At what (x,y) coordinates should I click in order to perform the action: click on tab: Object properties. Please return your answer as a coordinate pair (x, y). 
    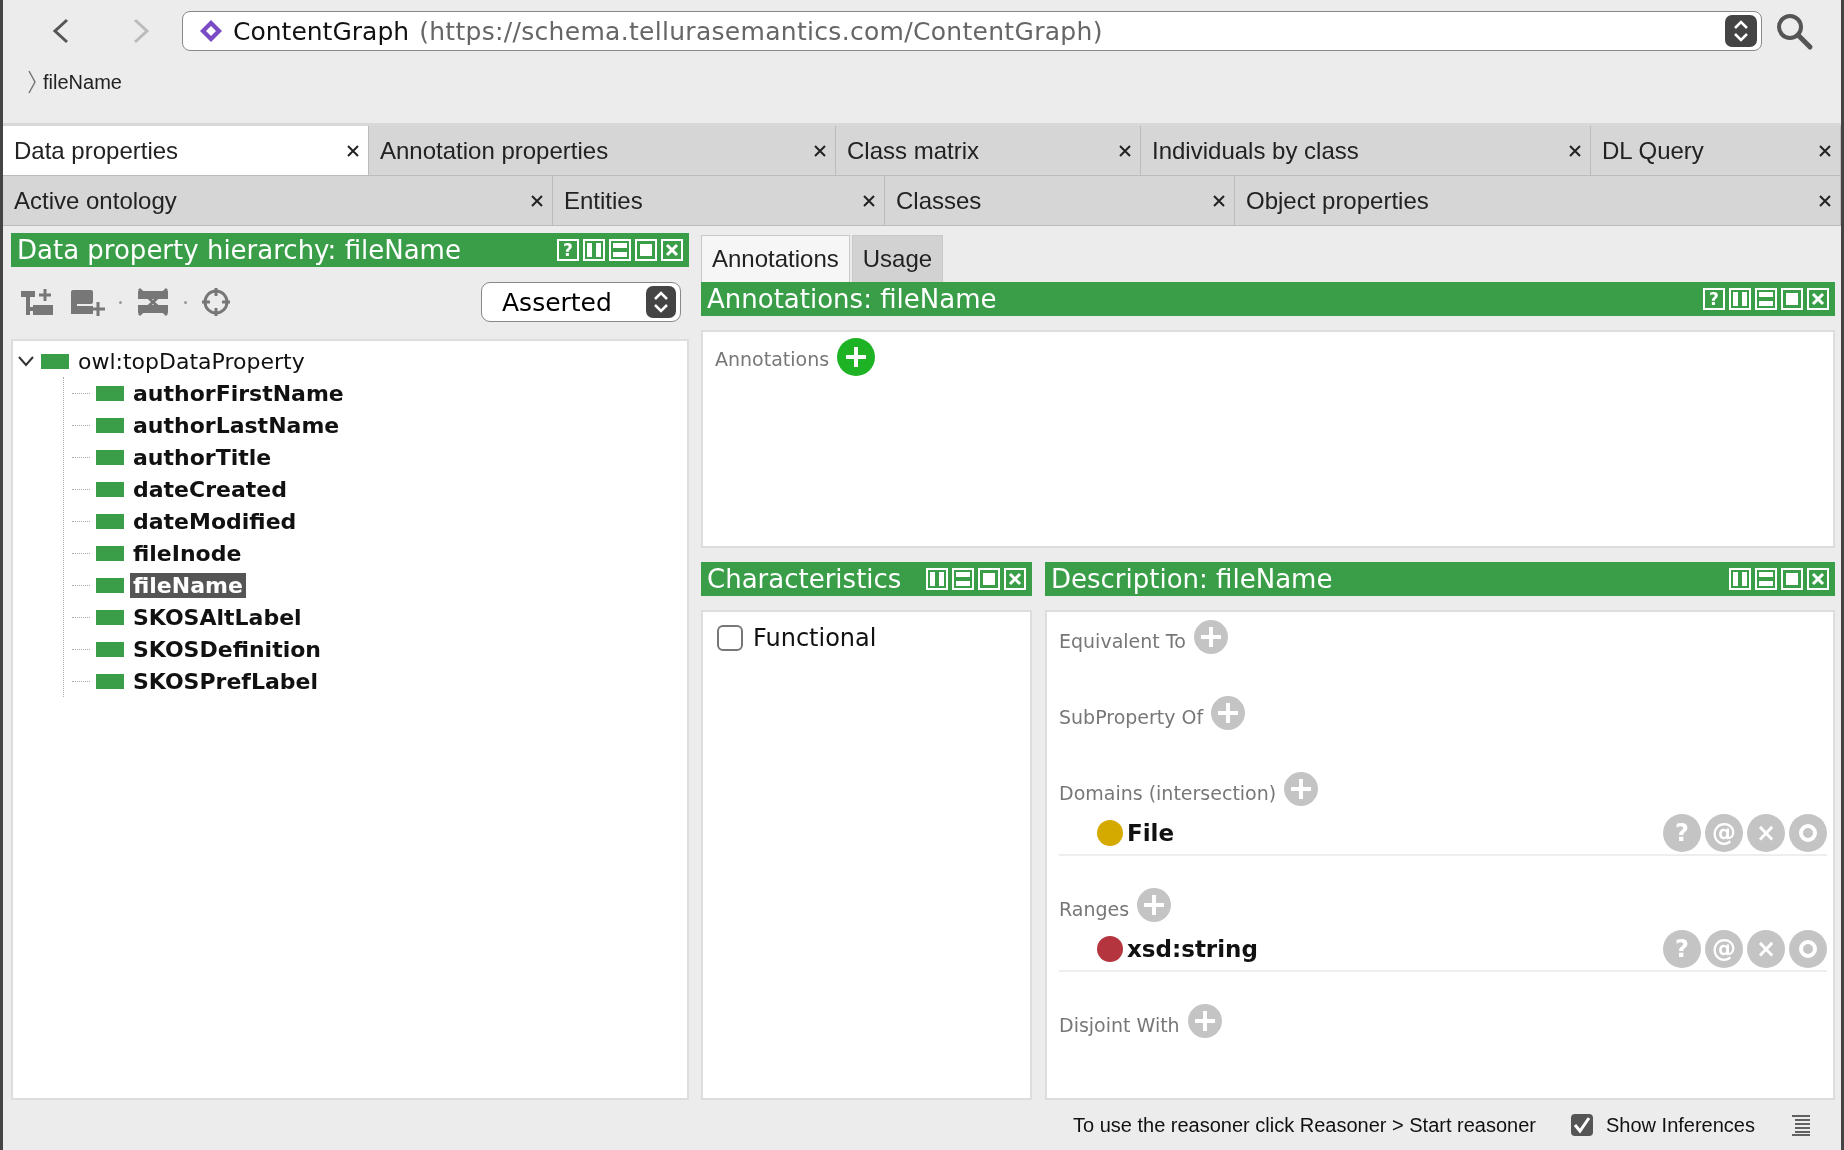
    Looking at the image, I should click on (1538, 200).